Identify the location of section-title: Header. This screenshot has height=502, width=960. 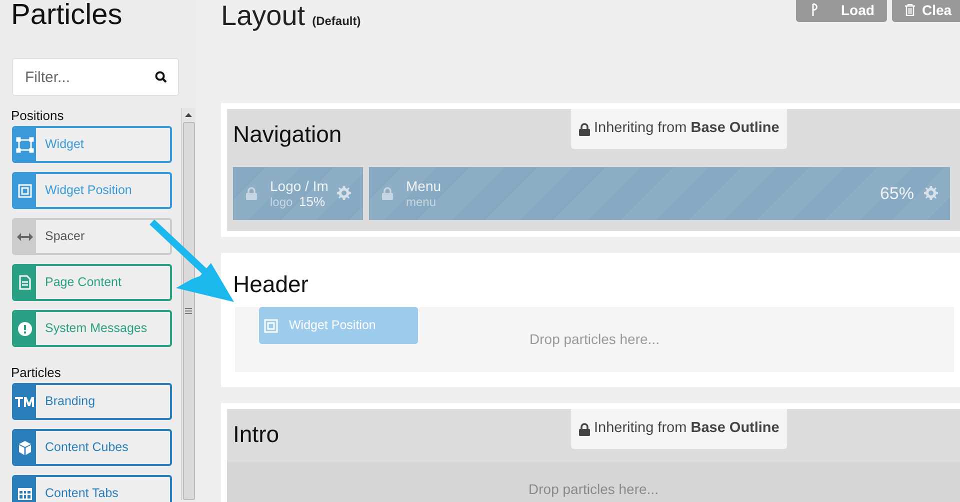
(270, 284).